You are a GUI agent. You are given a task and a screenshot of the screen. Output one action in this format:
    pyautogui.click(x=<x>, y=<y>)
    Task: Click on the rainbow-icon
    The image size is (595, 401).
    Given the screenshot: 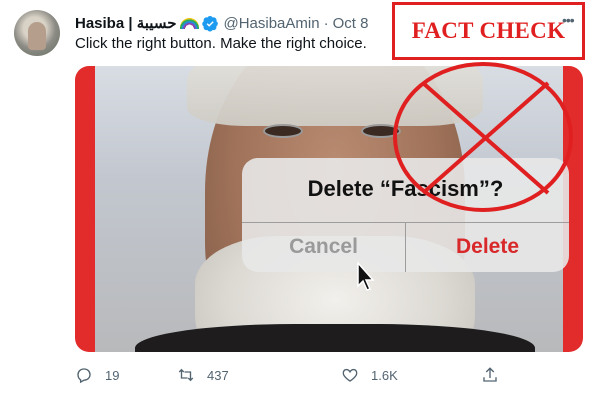 What is the action you would take?
    pyautogui.click(x=190, y=23)
    